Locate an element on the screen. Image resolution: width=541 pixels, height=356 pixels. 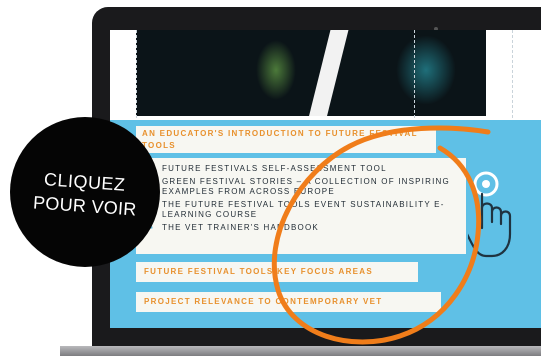
list-item-label: THE VET TRAINER'S HANDBOOK is located at coordinates (240, 227).